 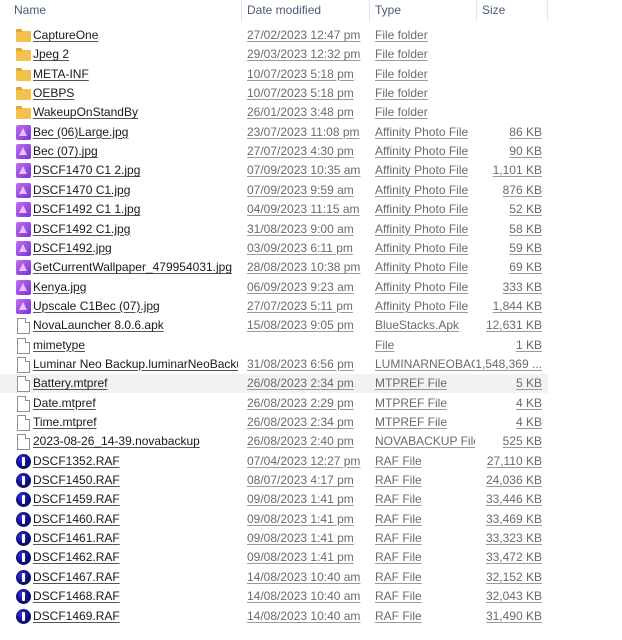 I want to click on file-date-modified: 26/01/2023 3:48 pm, so click(x=300, y=112).